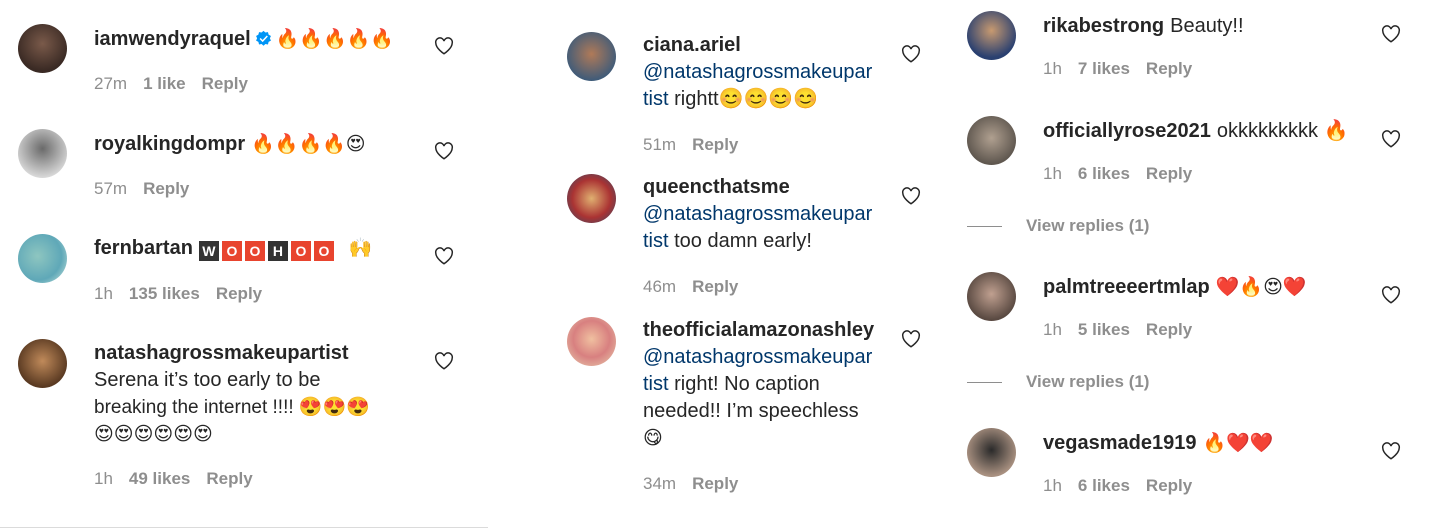 Image resolution: width=1443 pixels, height=532 pixels. I want to click on comment-username: theofficialamazonashley, so click(758, 330).